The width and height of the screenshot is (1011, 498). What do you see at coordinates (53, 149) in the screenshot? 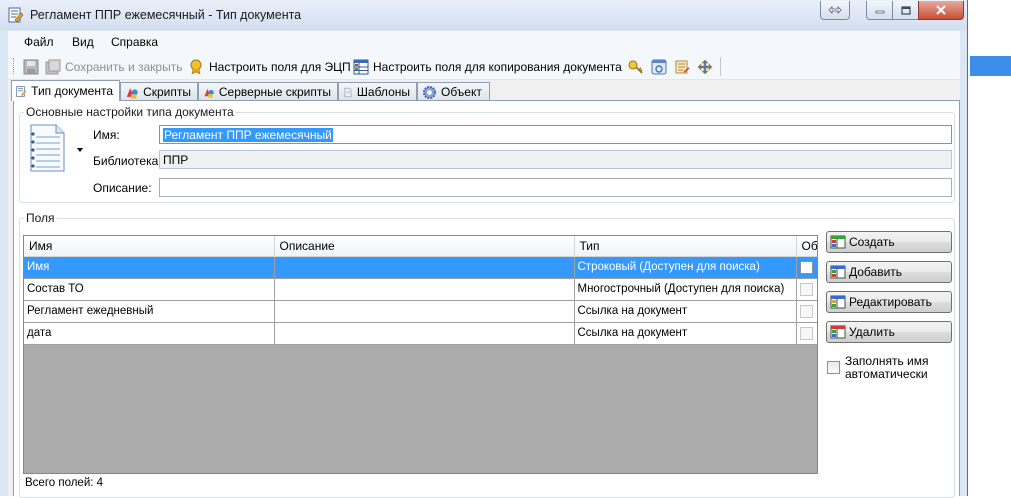
I see `document-icon-picker` at bounding box center [53, 149].